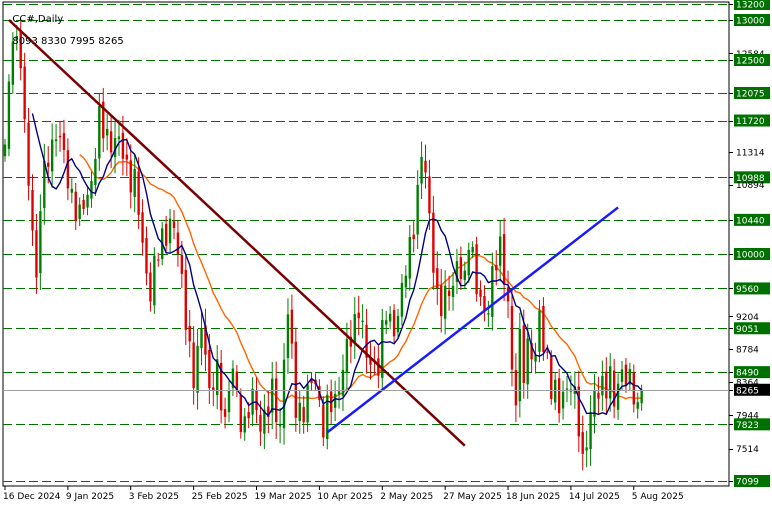 Image resolution: width=772 pixels, height=510 pixels. I want to click on y-tick-label: 7514, so click(747, 450).